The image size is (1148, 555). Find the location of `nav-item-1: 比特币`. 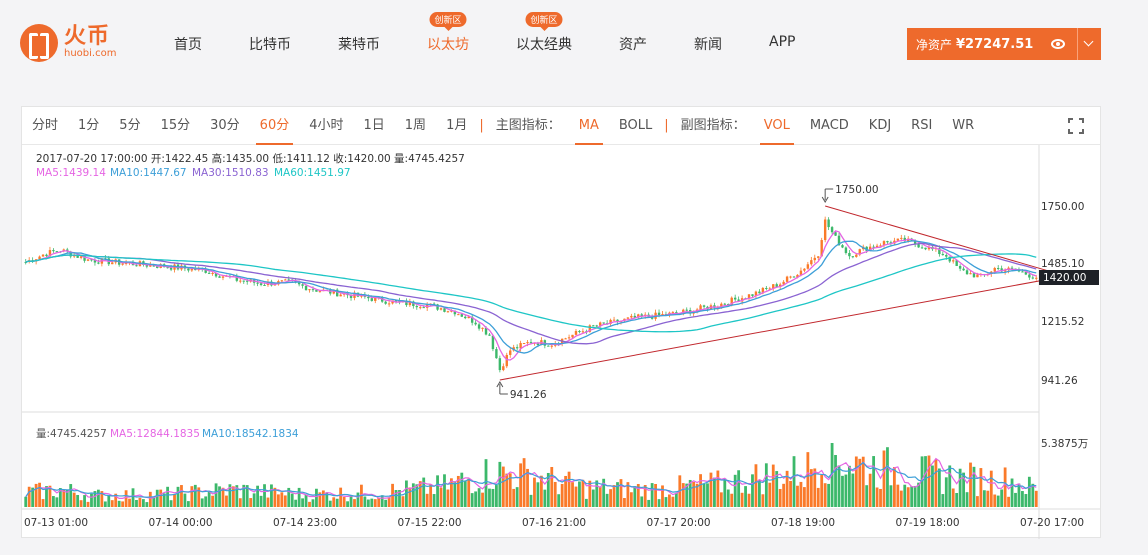

nav-item-1: 比特币 is located at coordinates (270, 44).